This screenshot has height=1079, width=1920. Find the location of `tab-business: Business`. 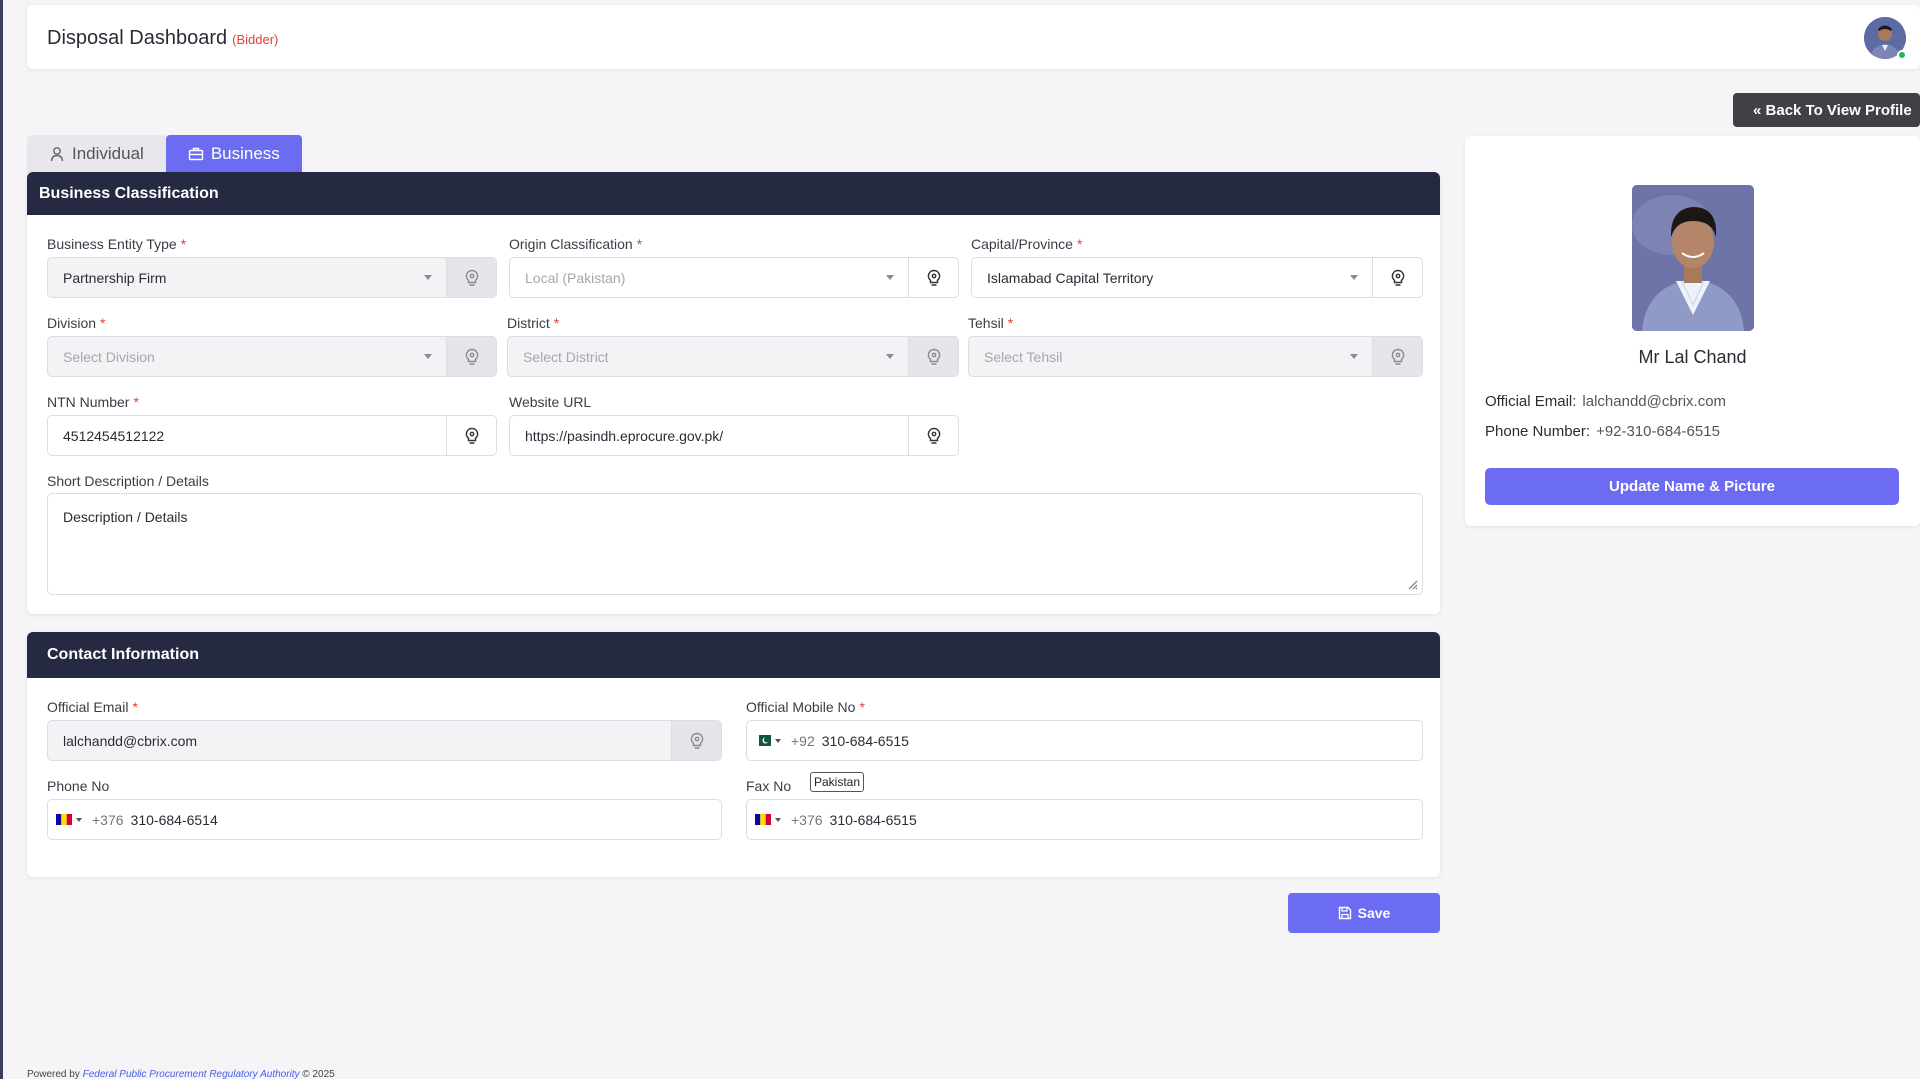

tab-business: Business is located at coordinates (233, 154).